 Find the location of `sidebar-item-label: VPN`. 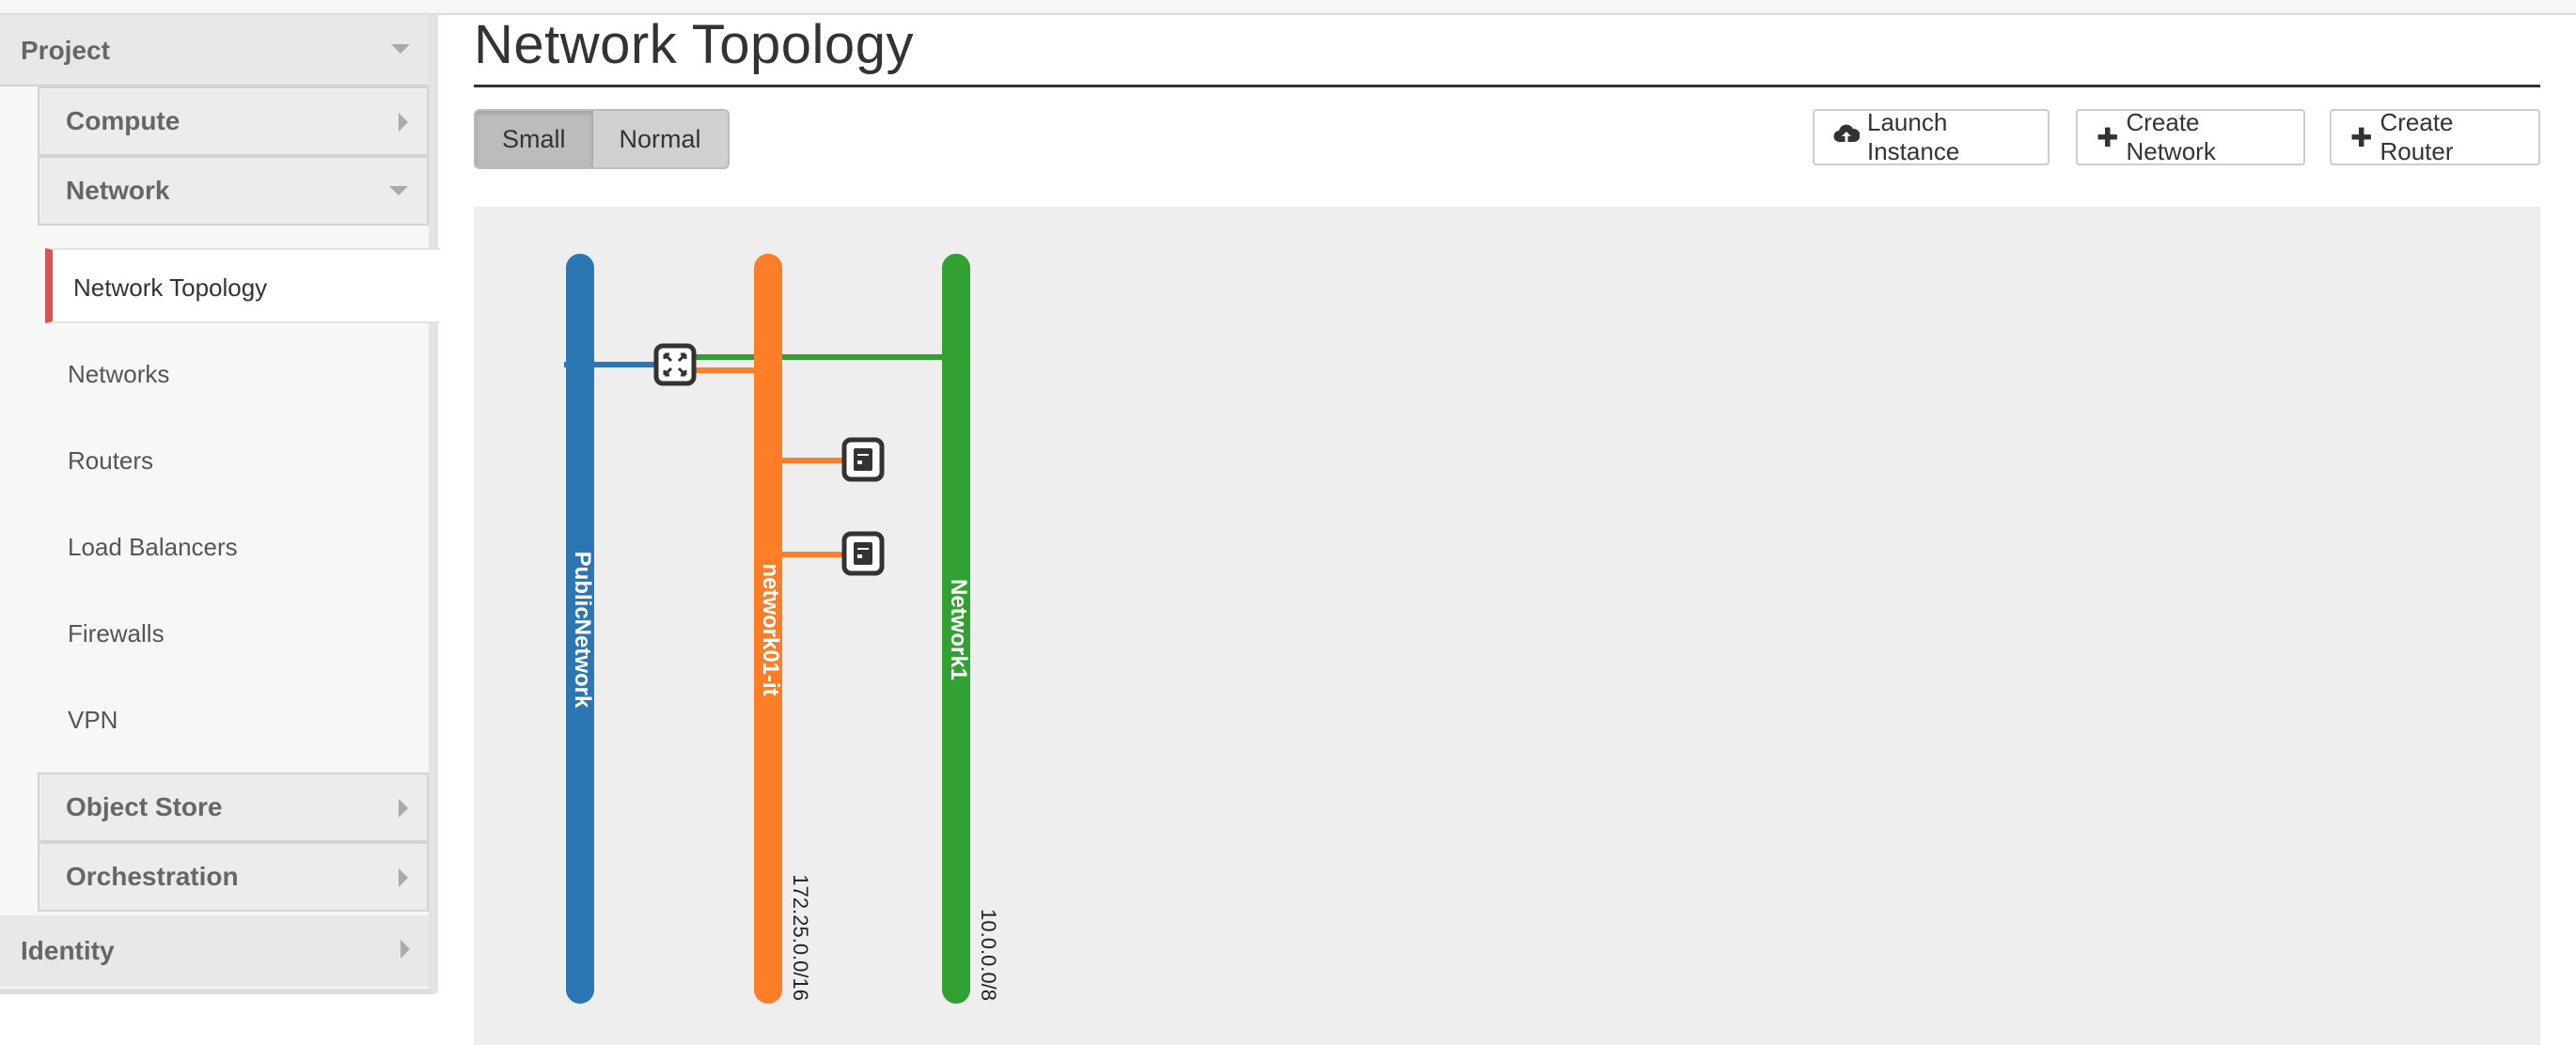

sidebar-item-label: VPN is located at coordinates (93, 720).